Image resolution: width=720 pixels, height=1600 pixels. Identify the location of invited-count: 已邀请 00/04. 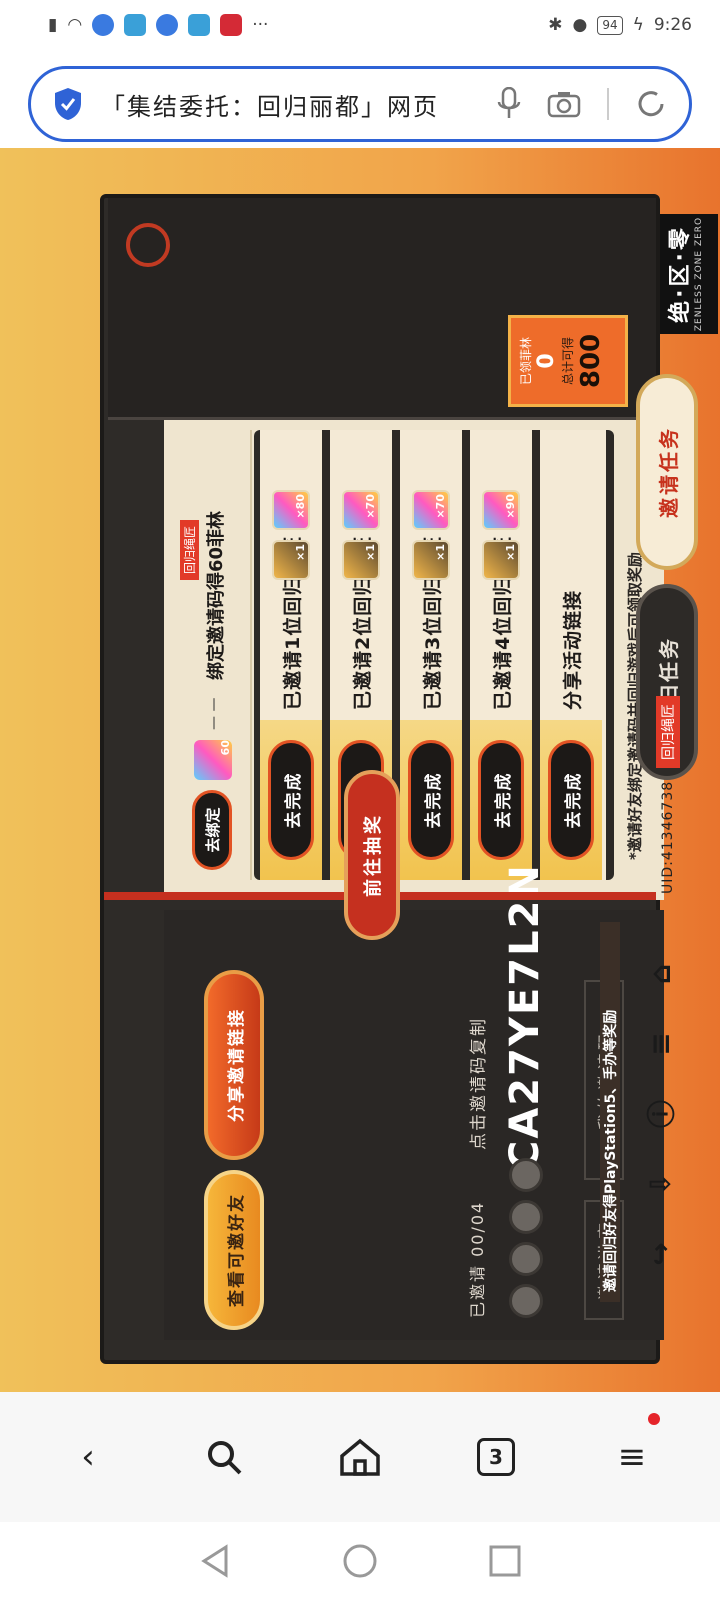
(477, 1259).